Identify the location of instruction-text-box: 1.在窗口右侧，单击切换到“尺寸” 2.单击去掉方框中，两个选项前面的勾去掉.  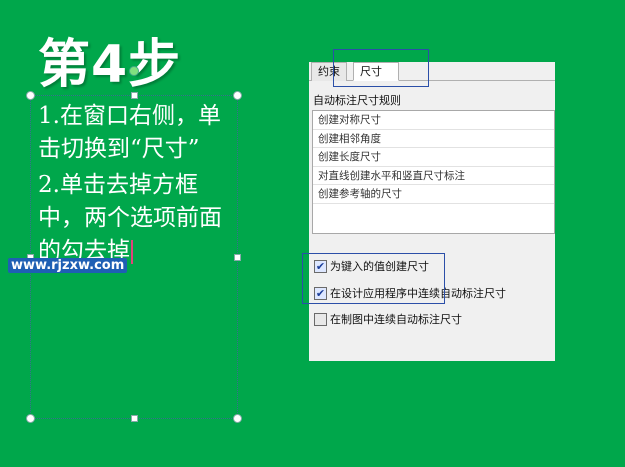
(136, 185).